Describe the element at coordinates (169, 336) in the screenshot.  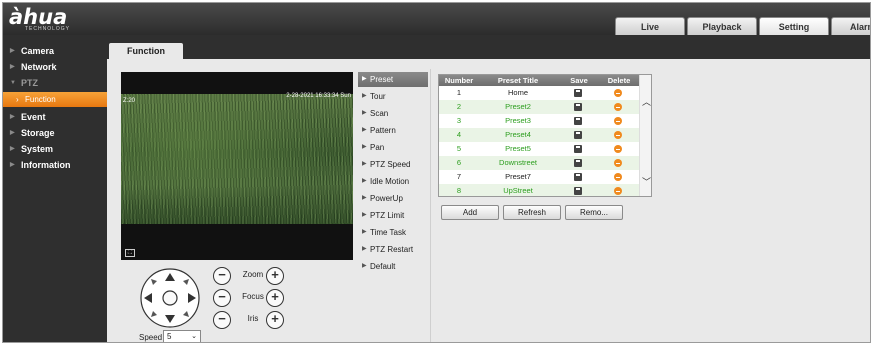
I see `speed-value: 5` at that location.